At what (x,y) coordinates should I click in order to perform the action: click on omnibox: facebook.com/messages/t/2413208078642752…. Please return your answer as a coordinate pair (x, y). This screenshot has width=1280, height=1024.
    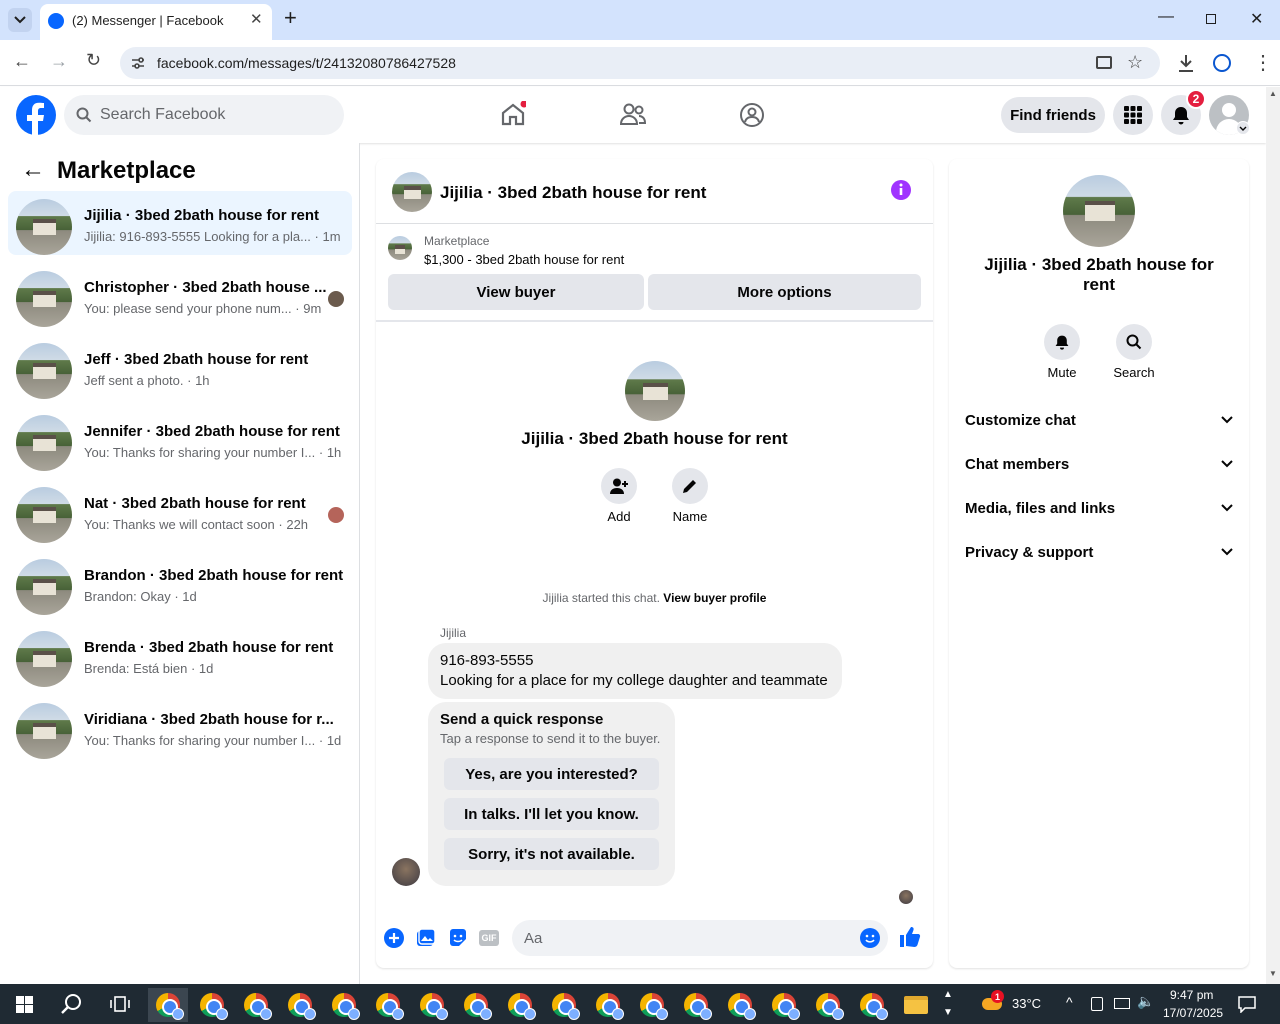
    Looking at the image, I should click on (640, 63).